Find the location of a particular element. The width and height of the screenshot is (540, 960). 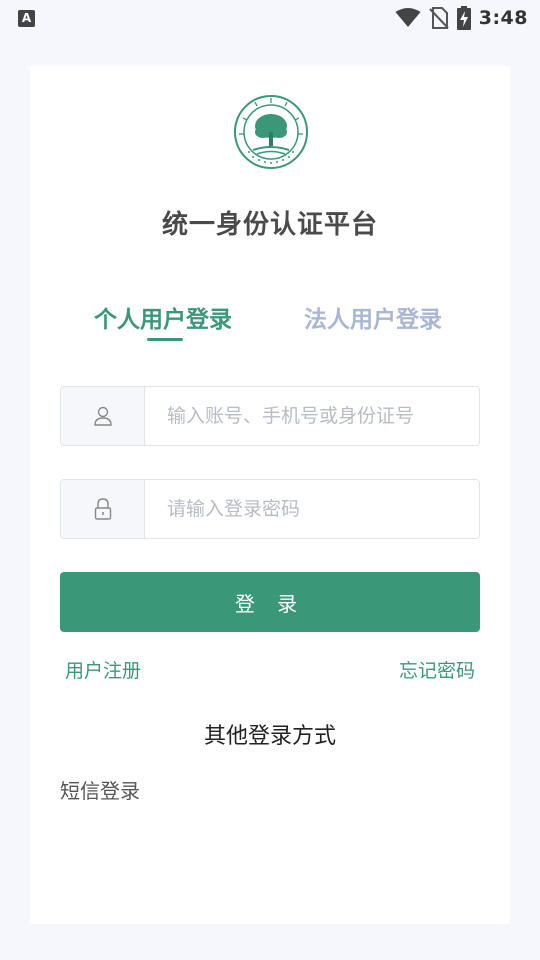

user-icon is located at coordinates (103, 416).